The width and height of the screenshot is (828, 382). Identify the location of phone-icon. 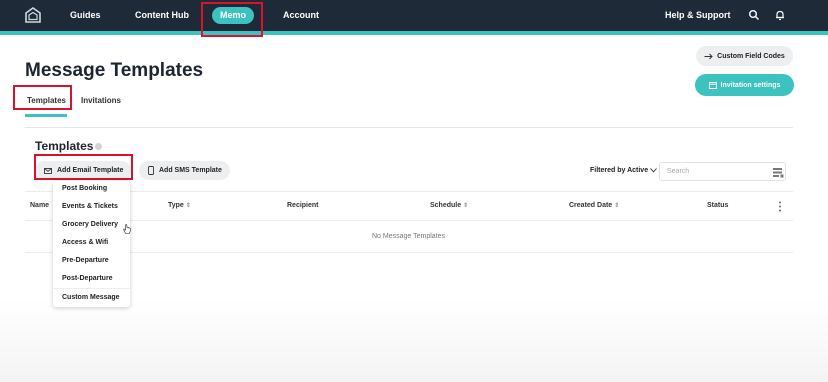
(151, 170).